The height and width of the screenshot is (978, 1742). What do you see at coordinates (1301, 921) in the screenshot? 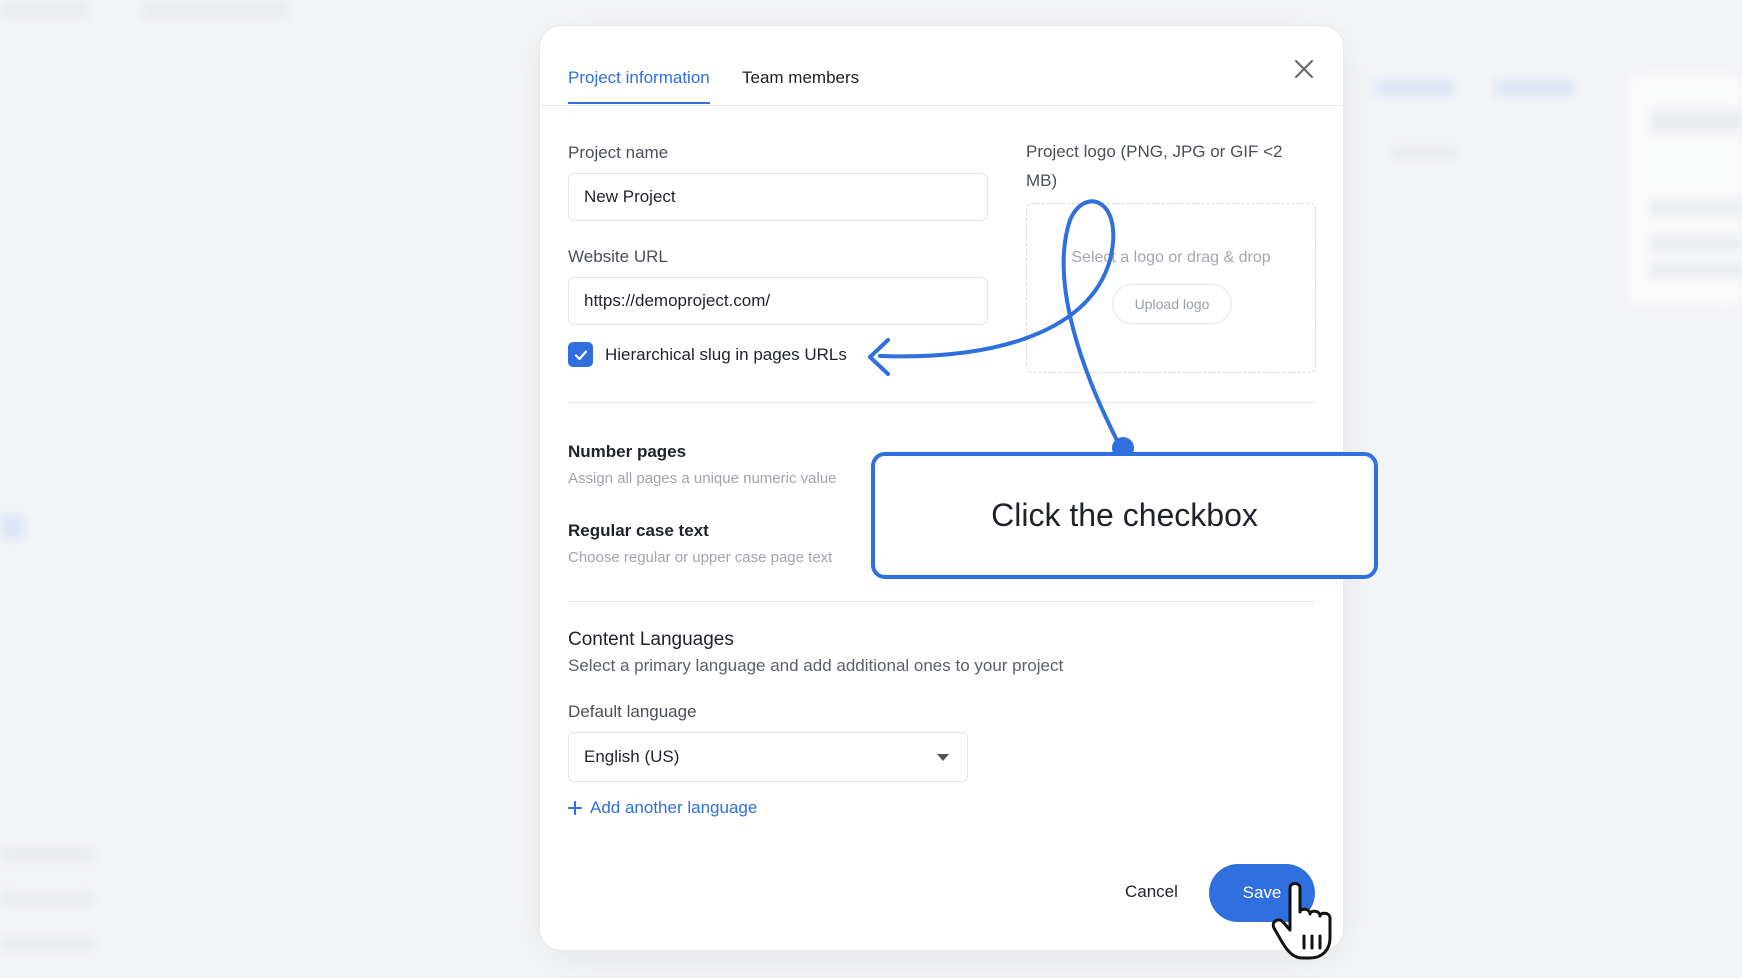
I see `hand-pointer-icon` at bounding box center [1301, 921].